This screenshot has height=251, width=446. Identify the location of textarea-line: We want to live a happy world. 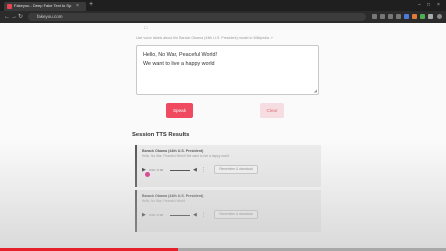
(179, 64).